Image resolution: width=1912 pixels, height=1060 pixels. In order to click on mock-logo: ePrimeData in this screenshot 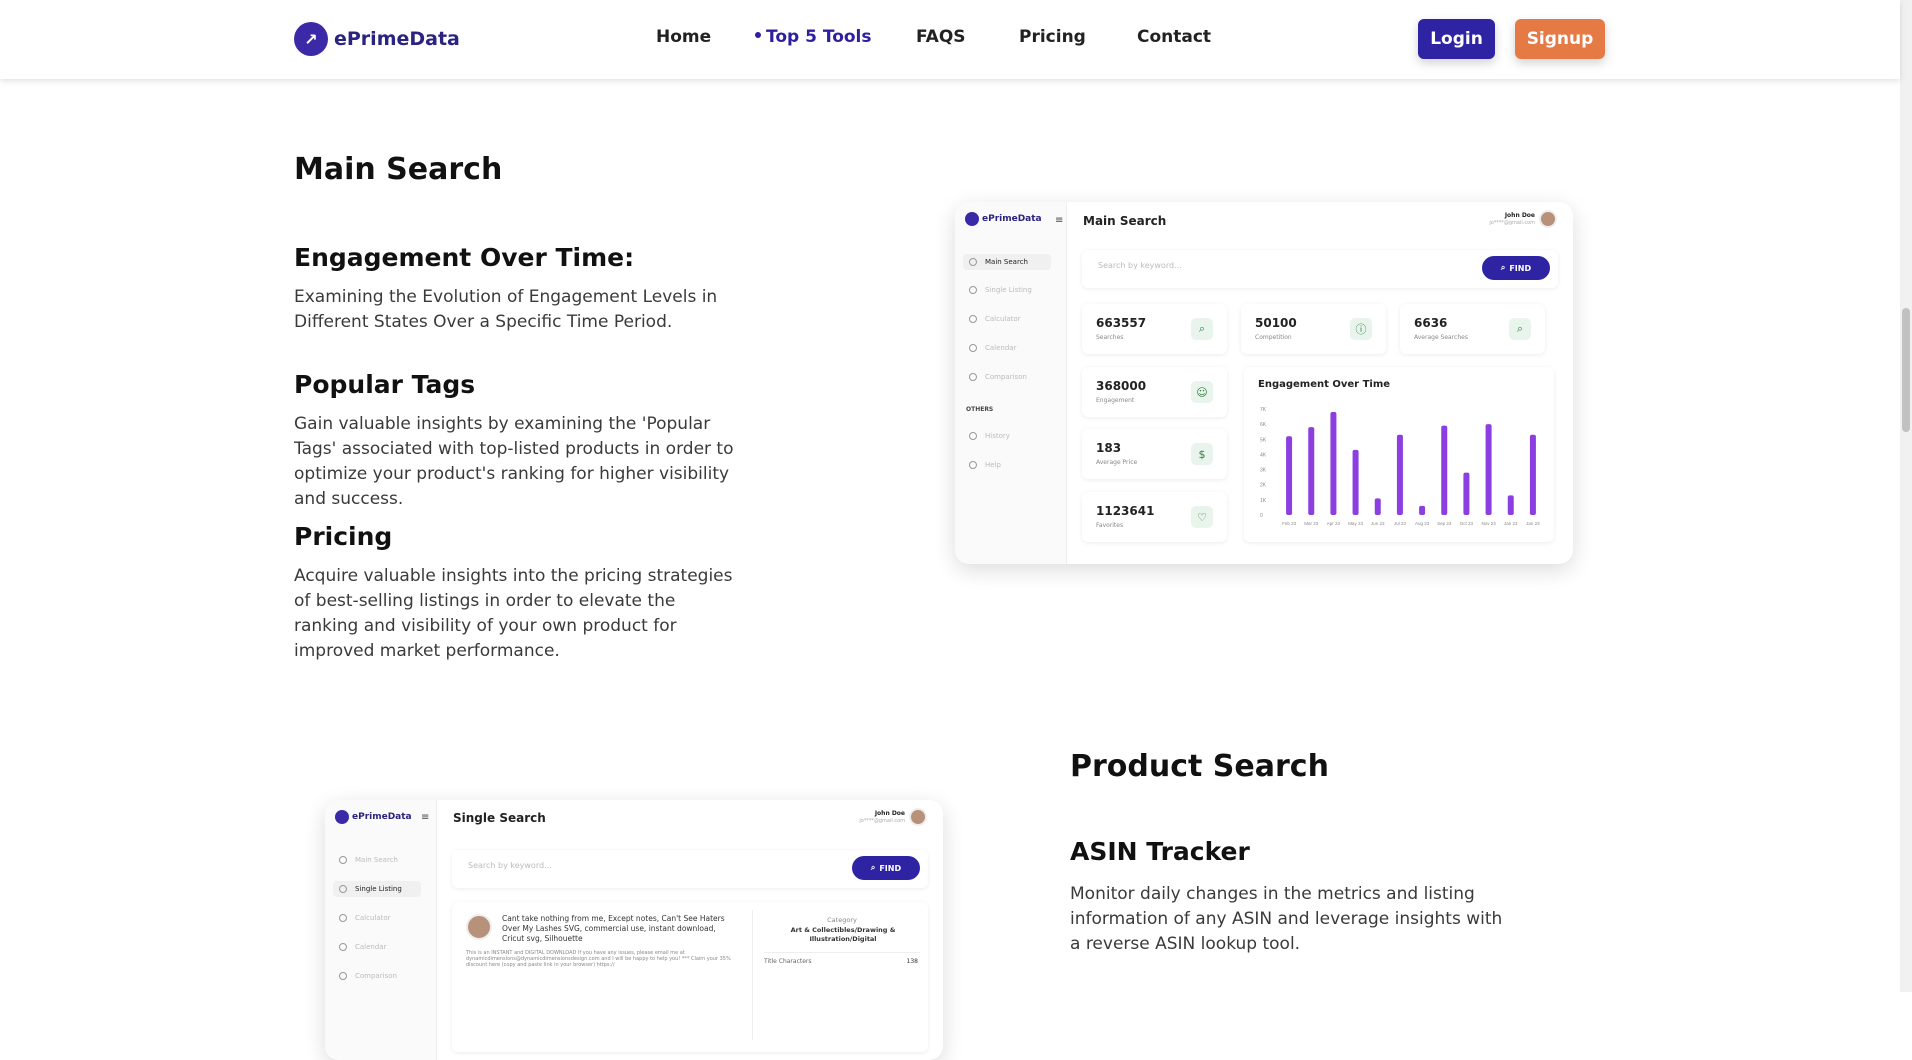, I will do `click(1003, 219)`.